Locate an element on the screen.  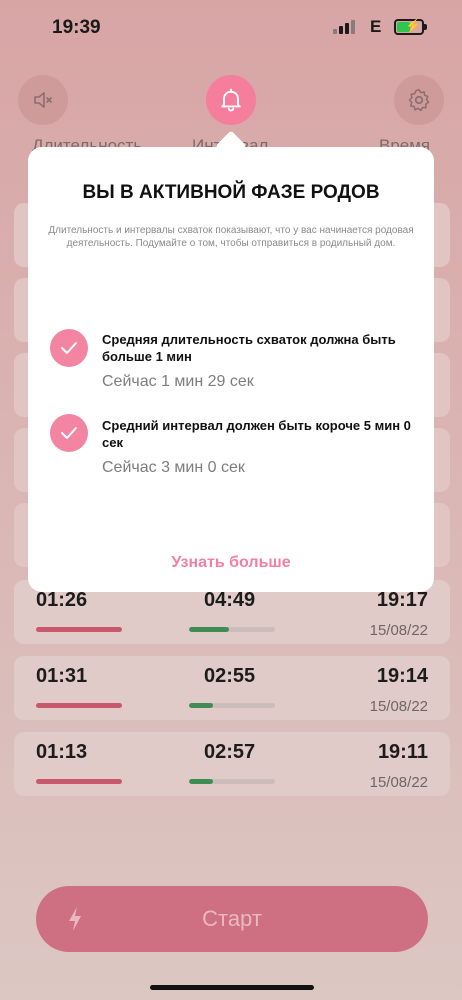
row-interval: 02:57 is located at coordinates (230, 752).